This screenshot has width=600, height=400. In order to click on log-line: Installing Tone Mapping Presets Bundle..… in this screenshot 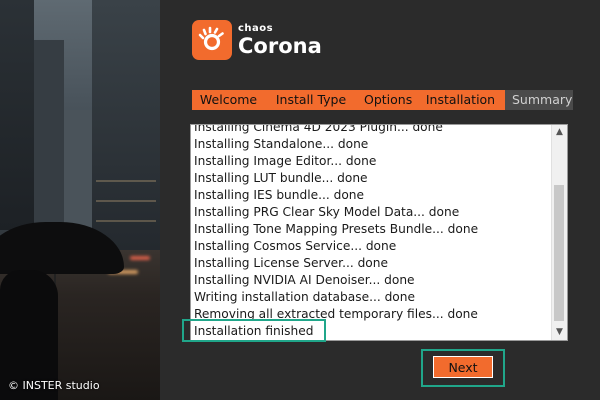, I will do `click(336, 229)`.